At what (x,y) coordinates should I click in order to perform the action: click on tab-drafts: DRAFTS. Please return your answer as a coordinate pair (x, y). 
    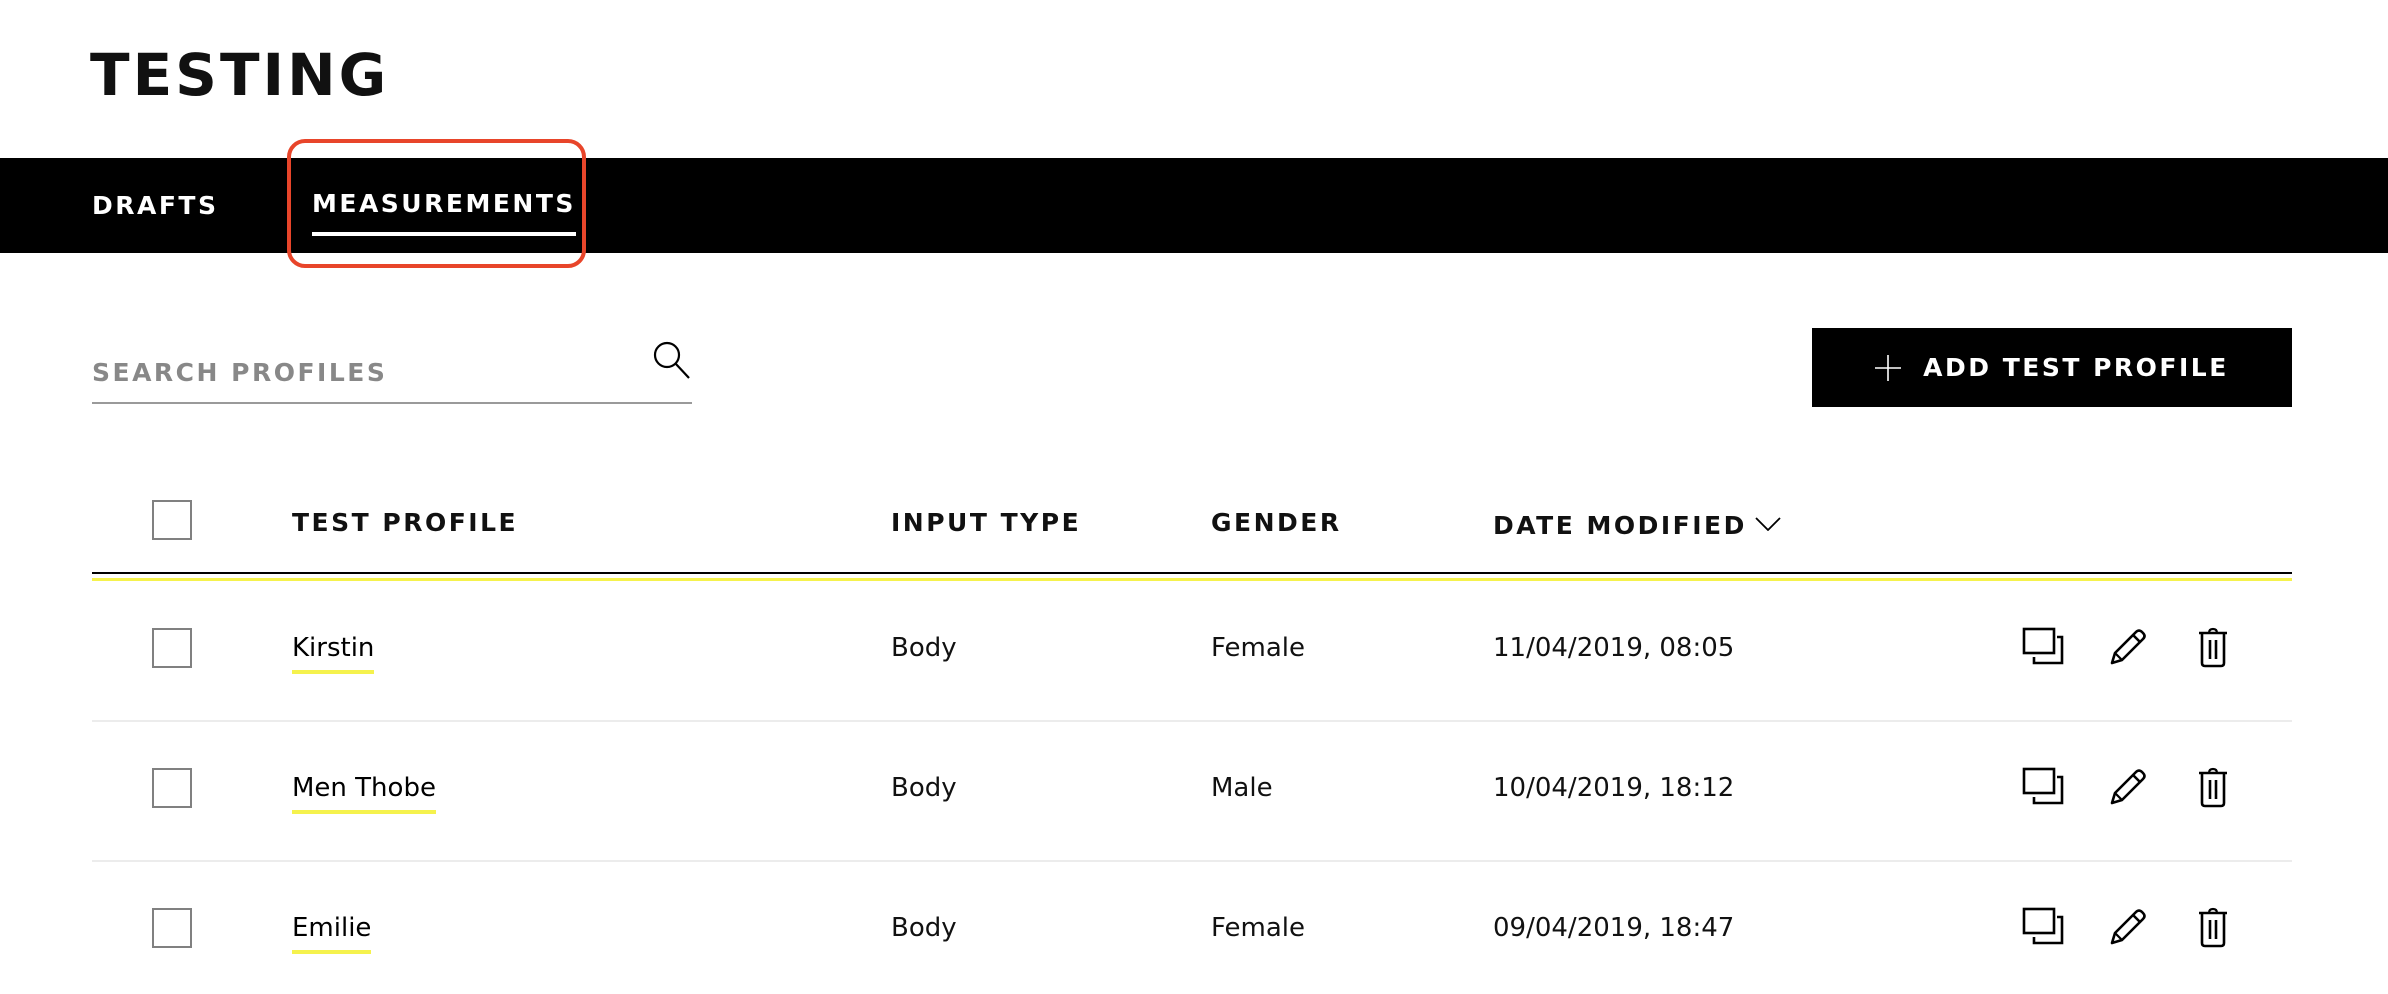
    Looking at the image, I should click on (155, 205).